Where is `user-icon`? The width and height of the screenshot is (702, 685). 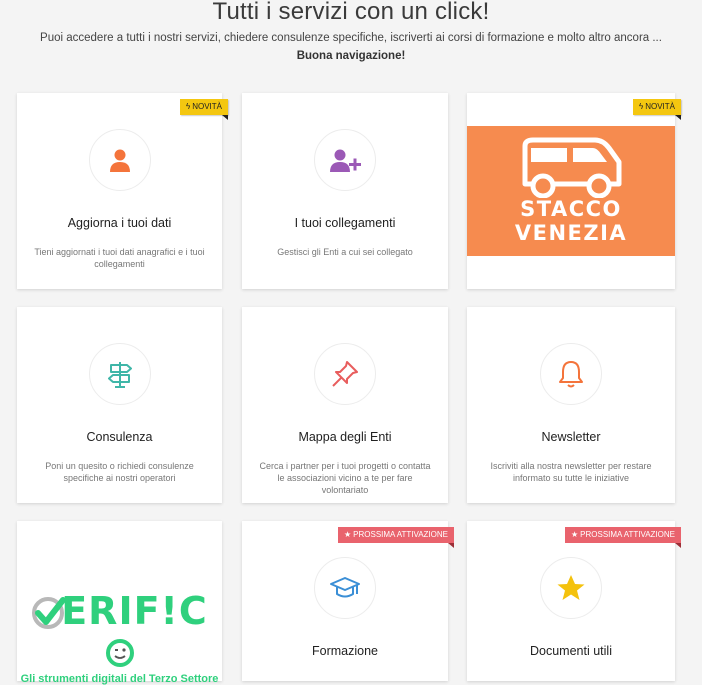 user-icon is located at coordinates (119, 160).